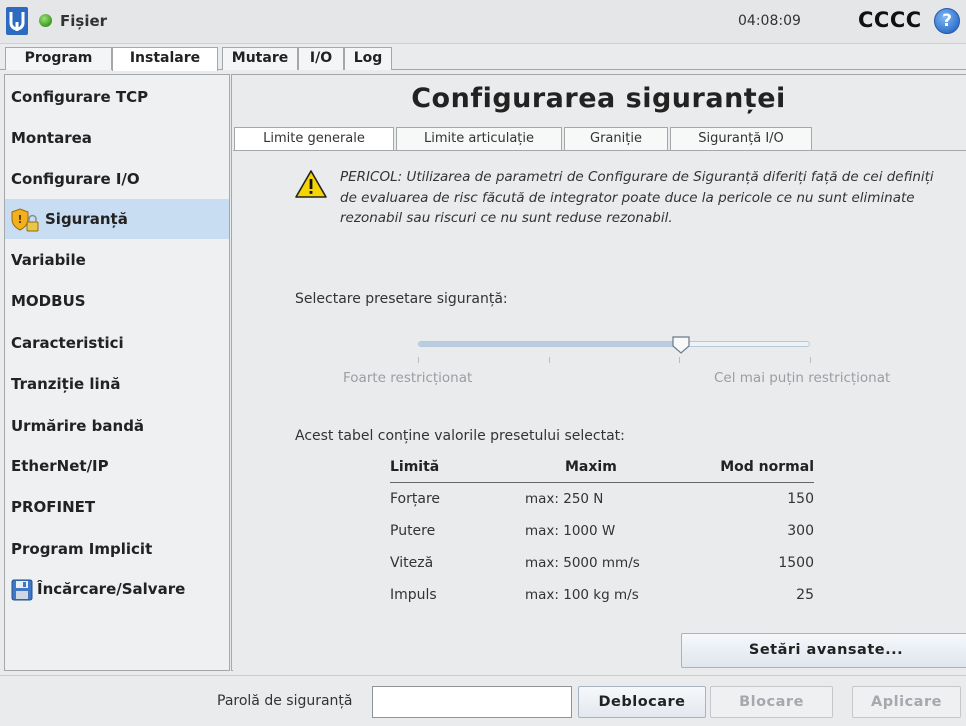 This screenshot has height=726, width=966. I want to click on table-row: Impuls max: 100 kg m/s 25, so click(602, 600).